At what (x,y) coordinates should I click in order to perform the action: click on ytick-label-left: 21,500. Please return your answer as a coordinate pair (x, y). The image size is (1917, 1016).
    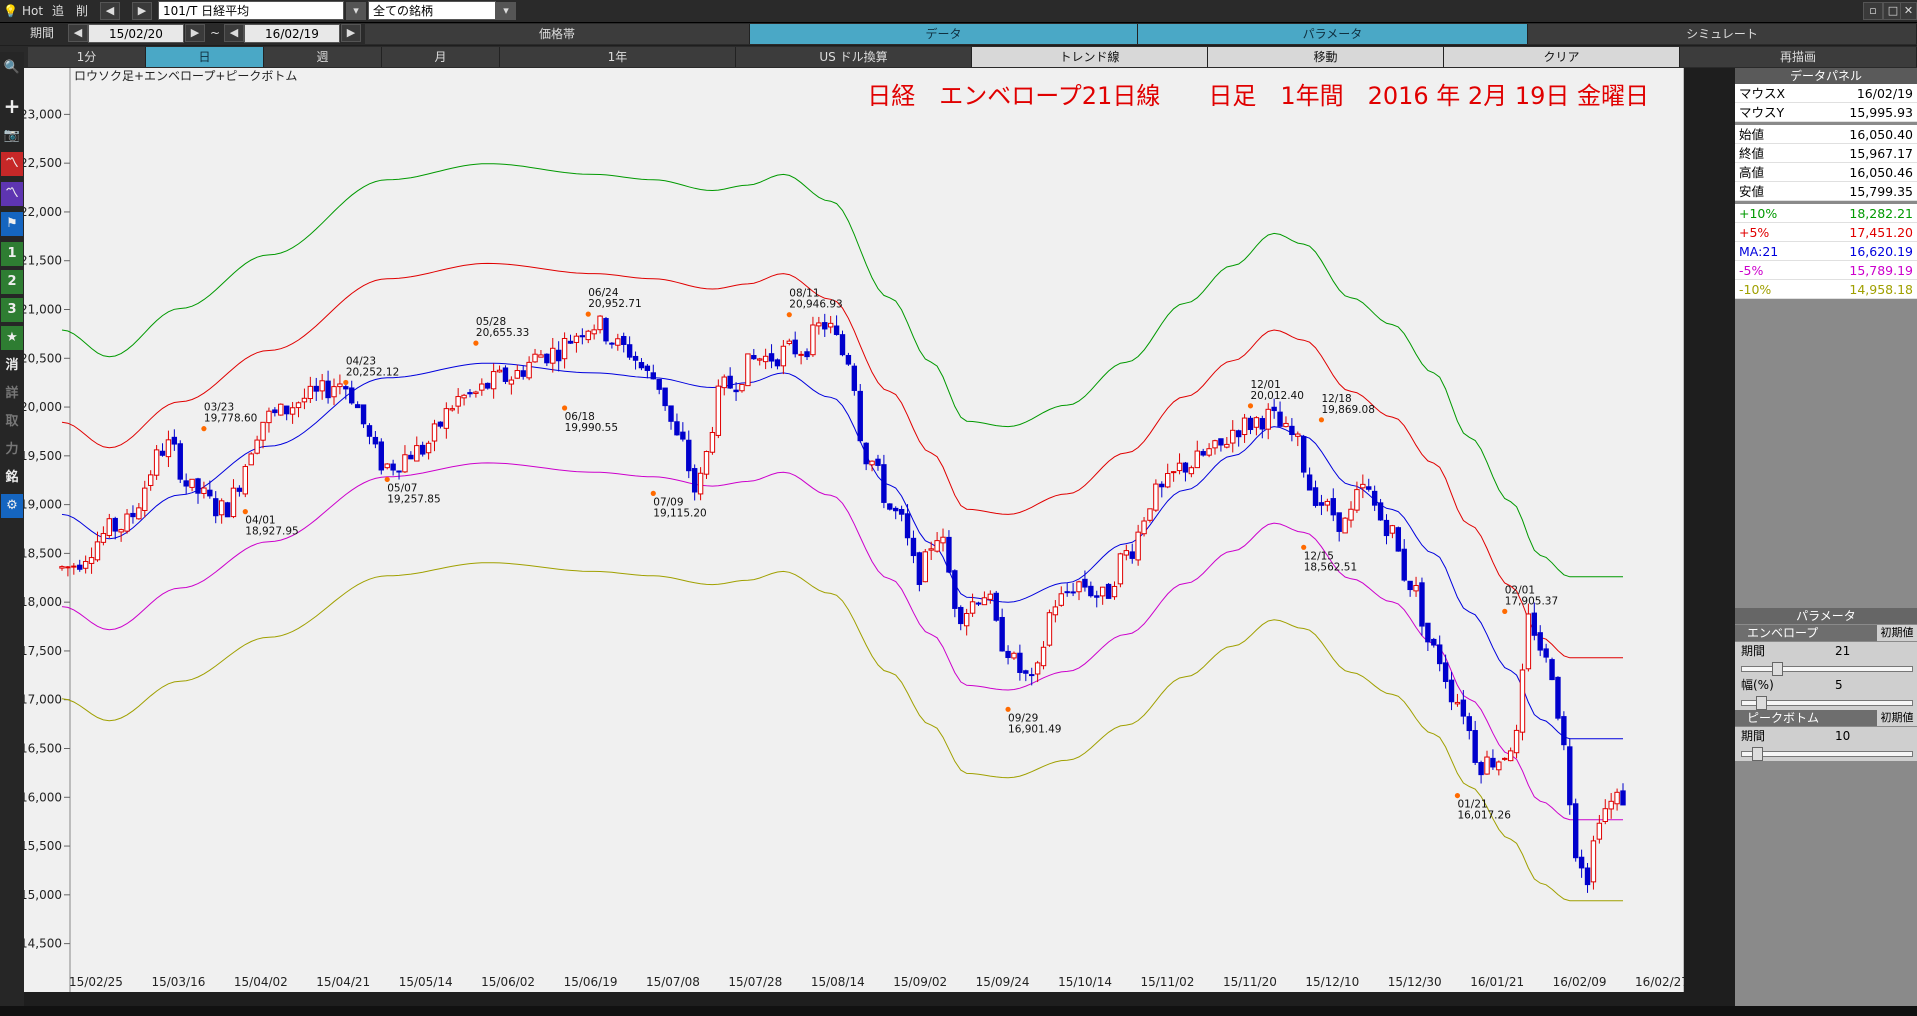
    Looking at the image, I should click on (43, 261).